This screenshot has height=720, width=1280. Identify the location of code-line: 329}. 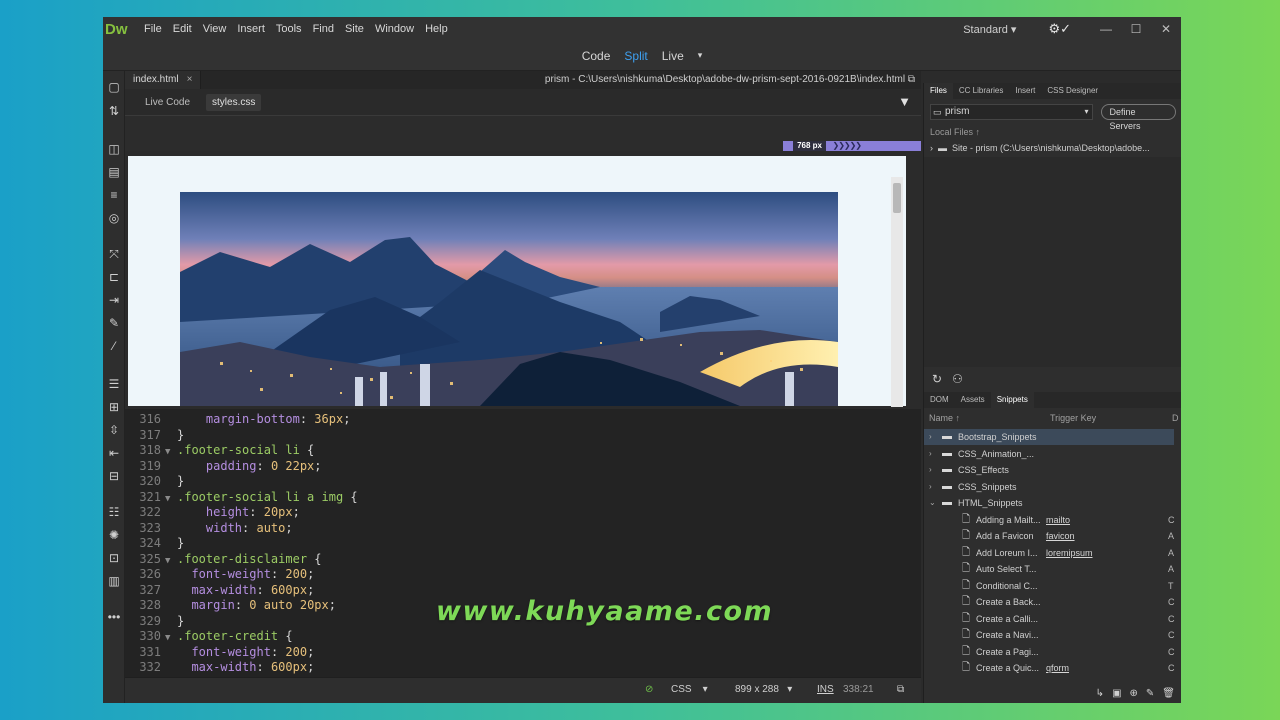
(154, 621).